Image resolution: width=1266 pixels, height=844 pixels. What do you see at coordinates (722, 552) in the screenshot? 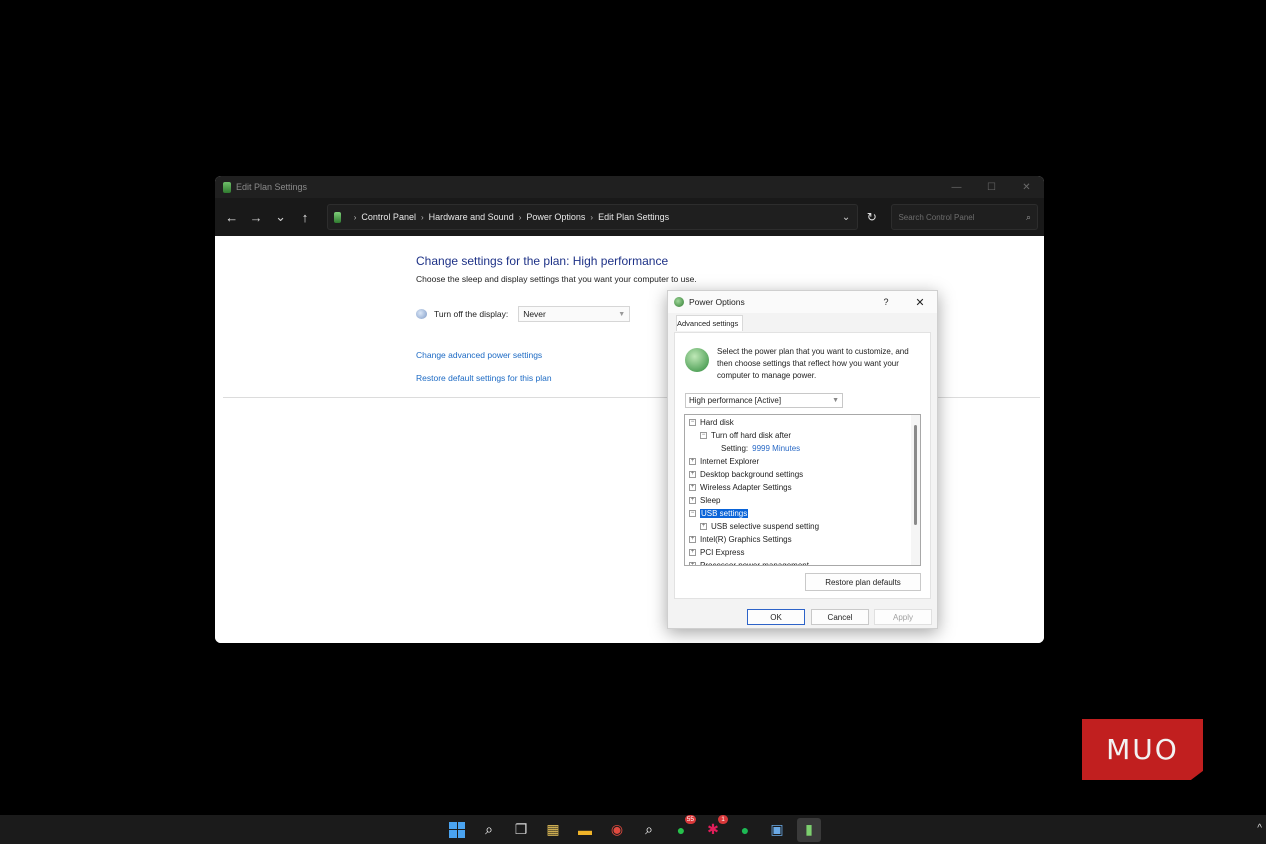
I see `tree-node-label: PCI Express` at bounding box center [722, 552].